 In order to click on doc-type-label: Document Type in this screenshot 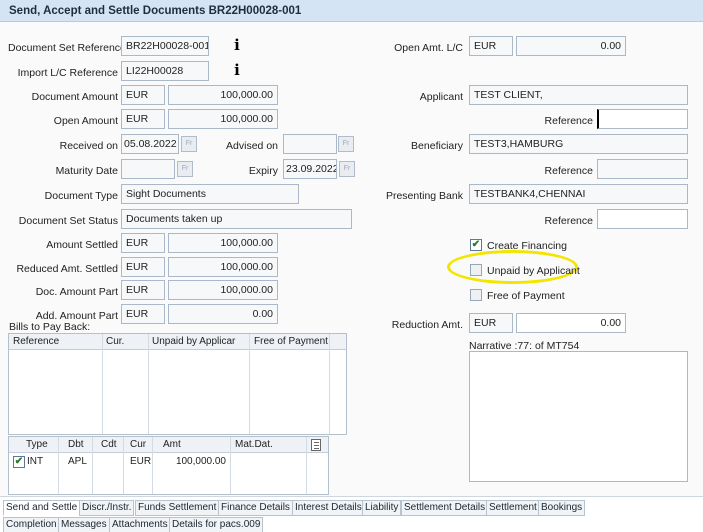, I will do `click(81, 196)`.